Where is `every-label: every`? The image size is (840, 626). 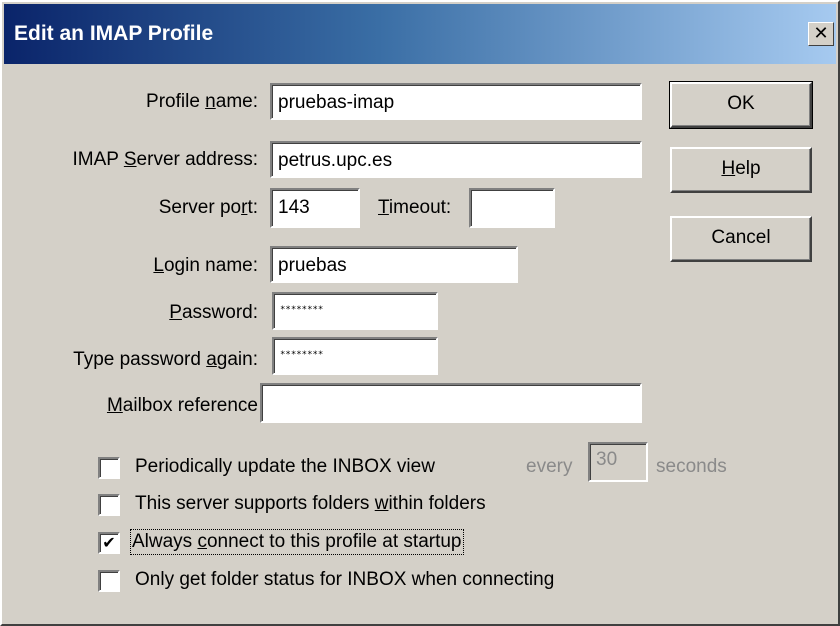 every-label: every is located at coordinates (549, 466).